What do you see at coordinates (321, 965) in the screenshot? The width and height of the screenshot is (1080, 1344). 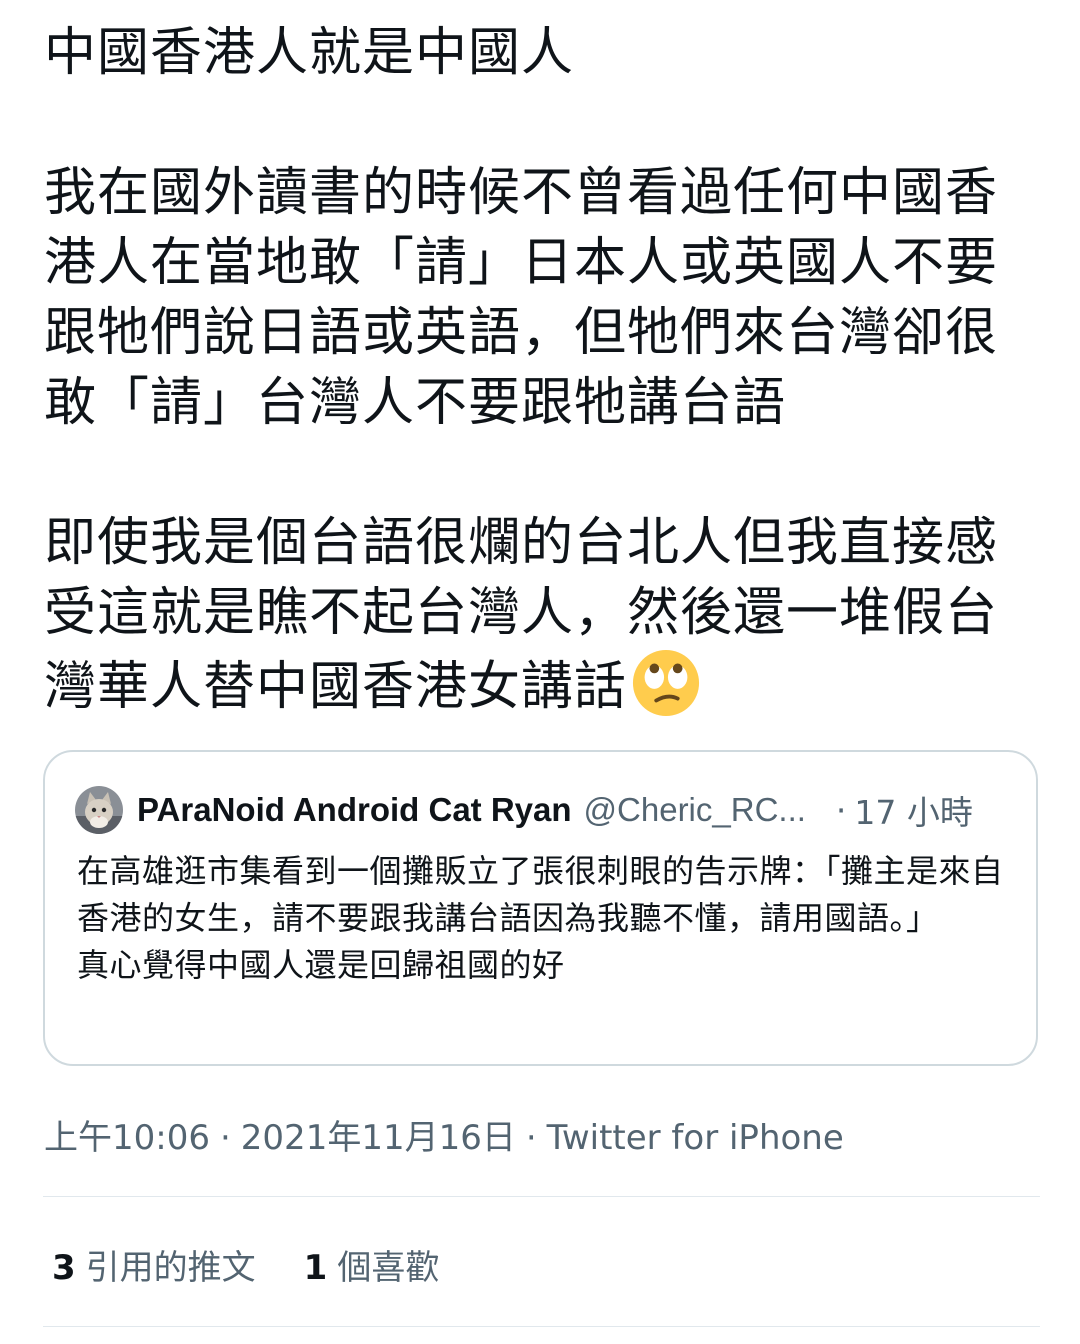 I see `quoted-tweet-line: 真心覺得中國人還是回歸祖國的好` at bounding box center [321, 965].